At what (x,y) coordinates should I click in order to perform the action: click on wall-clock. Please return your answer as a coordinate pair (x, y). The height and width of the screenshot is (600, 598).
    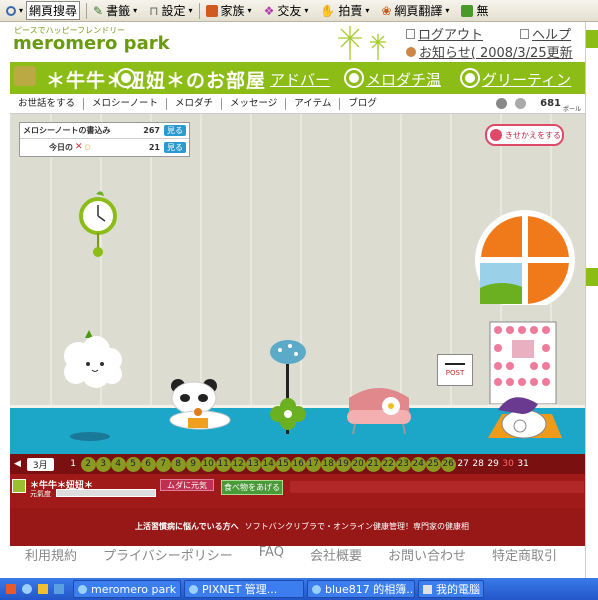
    Looking at the image, I should click on (98, 225).